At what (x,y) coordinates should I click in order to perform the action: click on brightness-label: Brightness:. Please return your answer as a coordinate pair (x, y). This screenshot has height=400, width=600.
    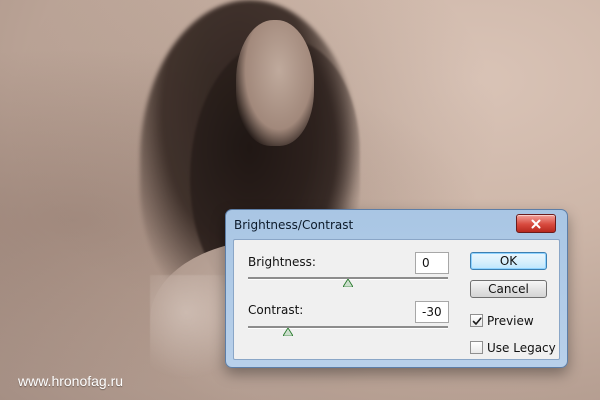
    Looking at the image, I should click on (282, 262).